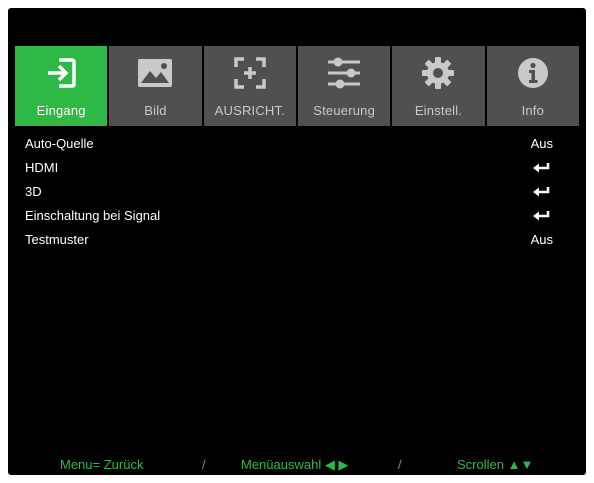  I want to click on footer-select-hint: Menüauswahl ◀ ▶, so click(295, 464).